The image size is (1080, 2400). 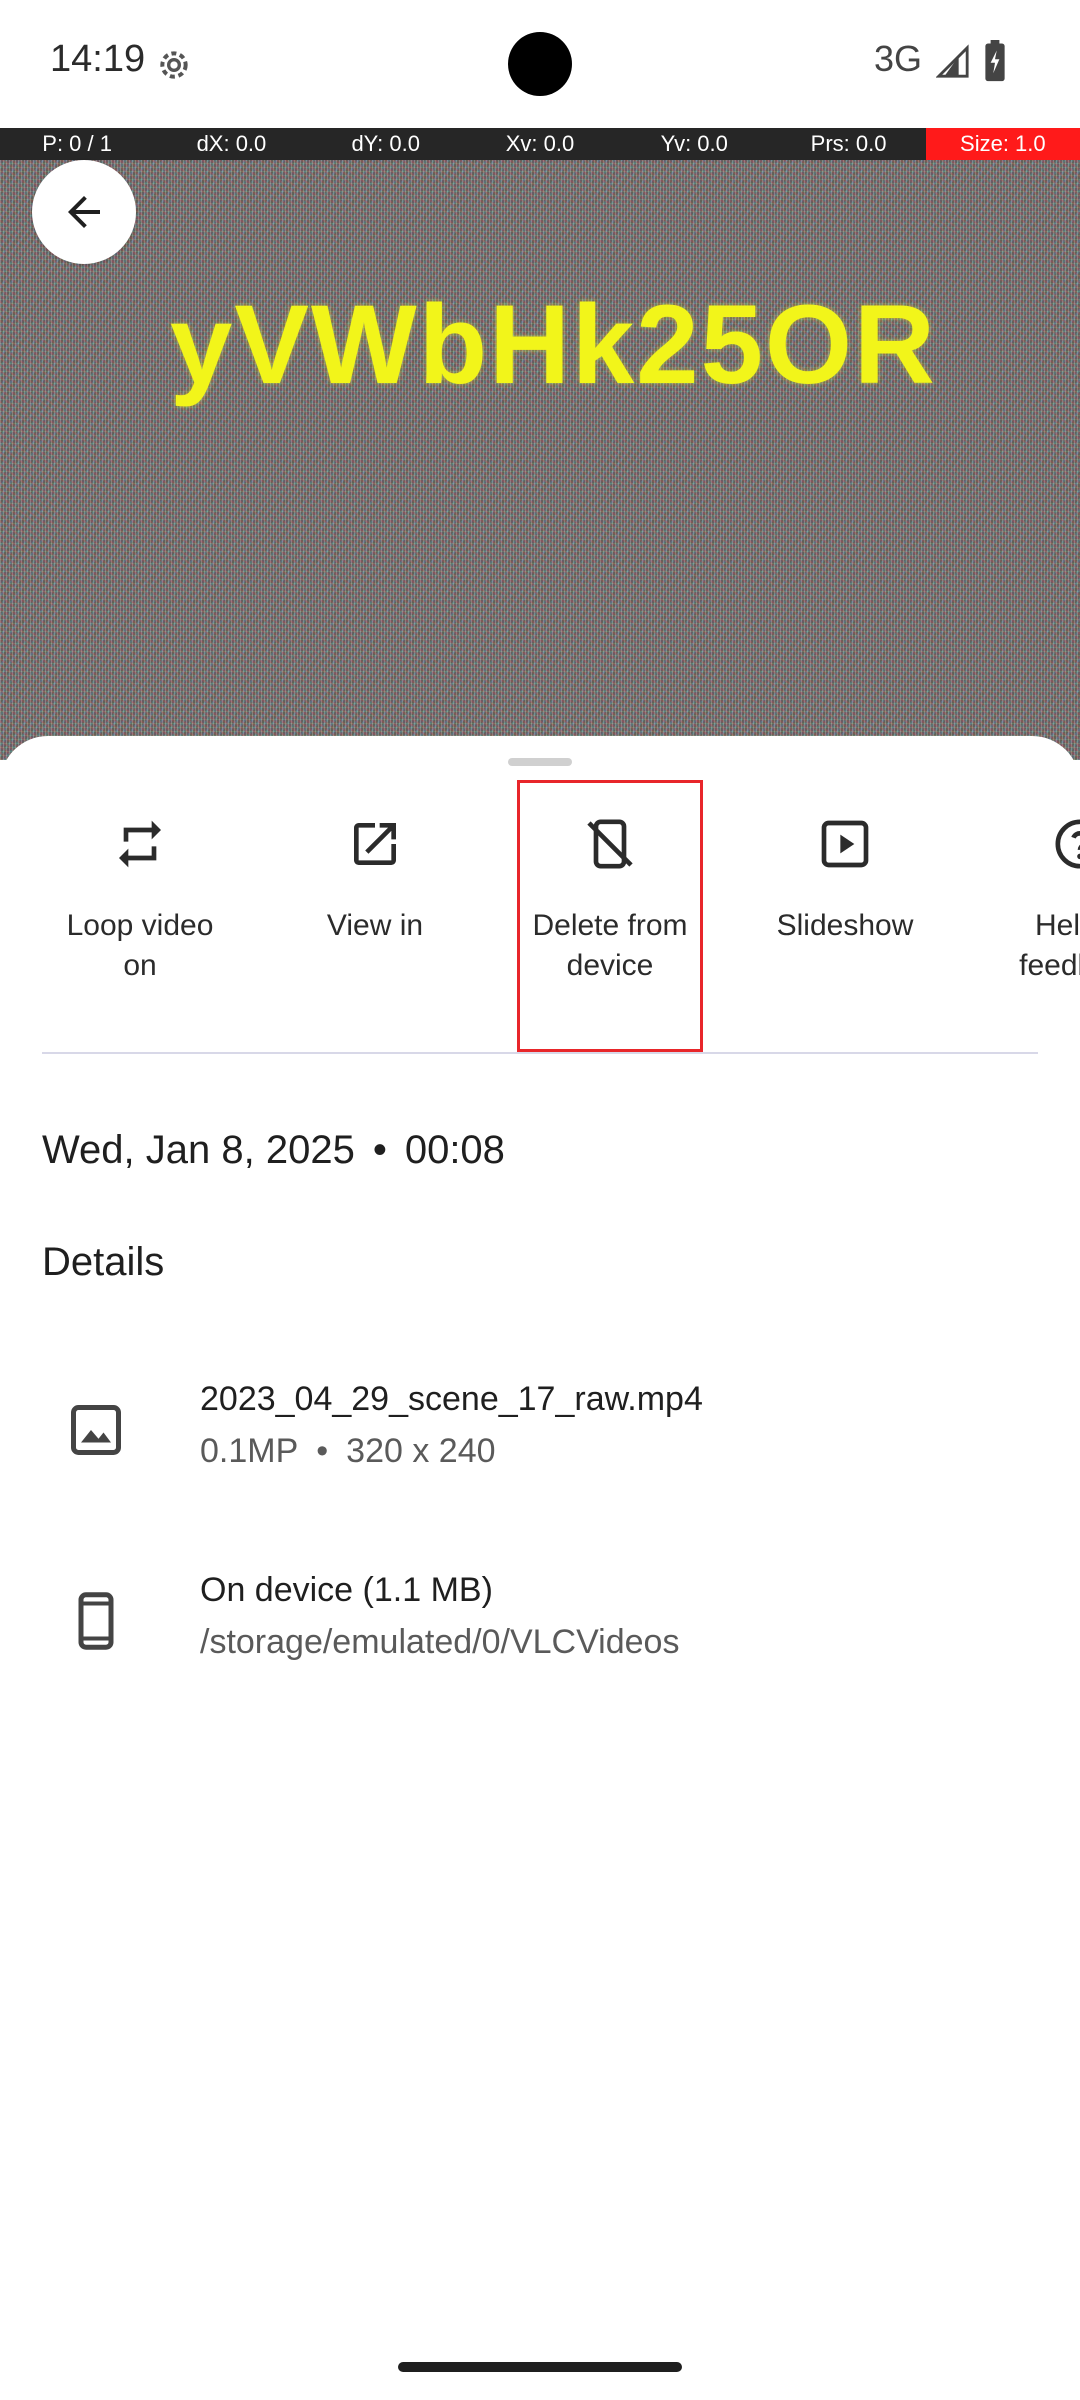 I want to click on details-title: Details, so click(x=103, y=1262).